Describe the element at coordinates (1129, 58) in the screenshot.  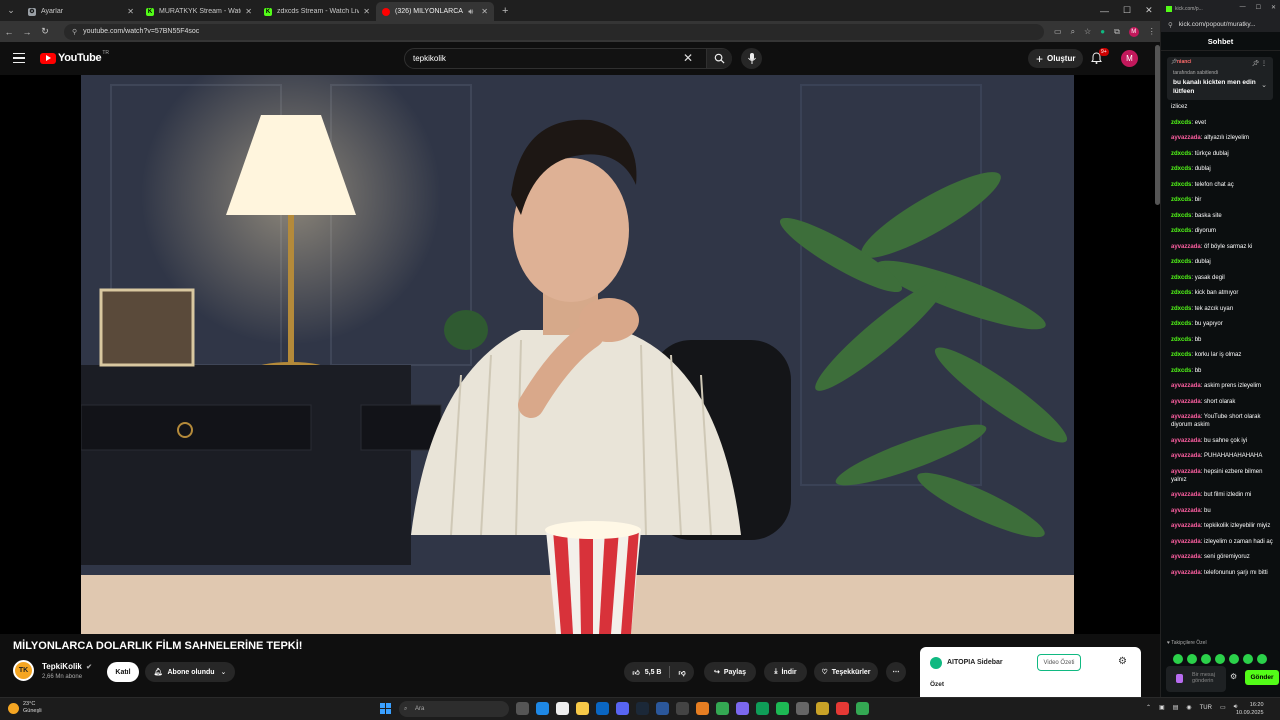
I see `account-avatar: M` at that location.